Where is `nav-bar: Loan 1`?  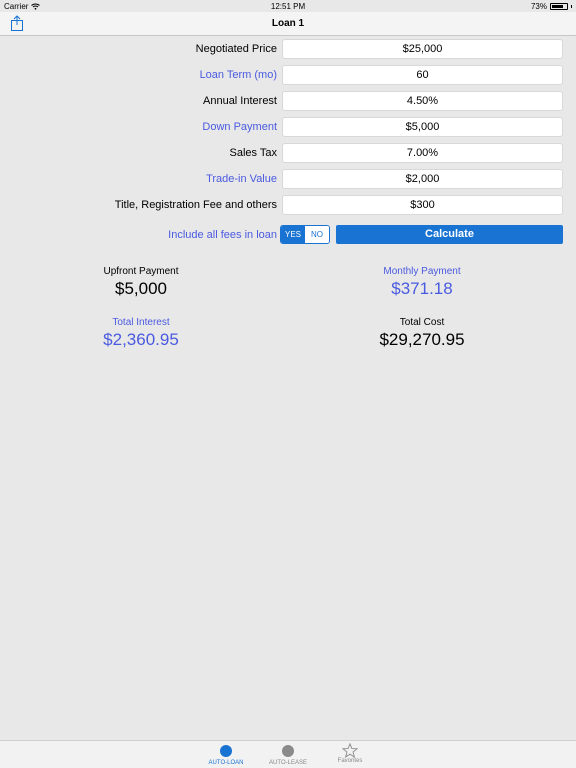
nav-bar: Loan 1 is located at coordinates (288, 24).